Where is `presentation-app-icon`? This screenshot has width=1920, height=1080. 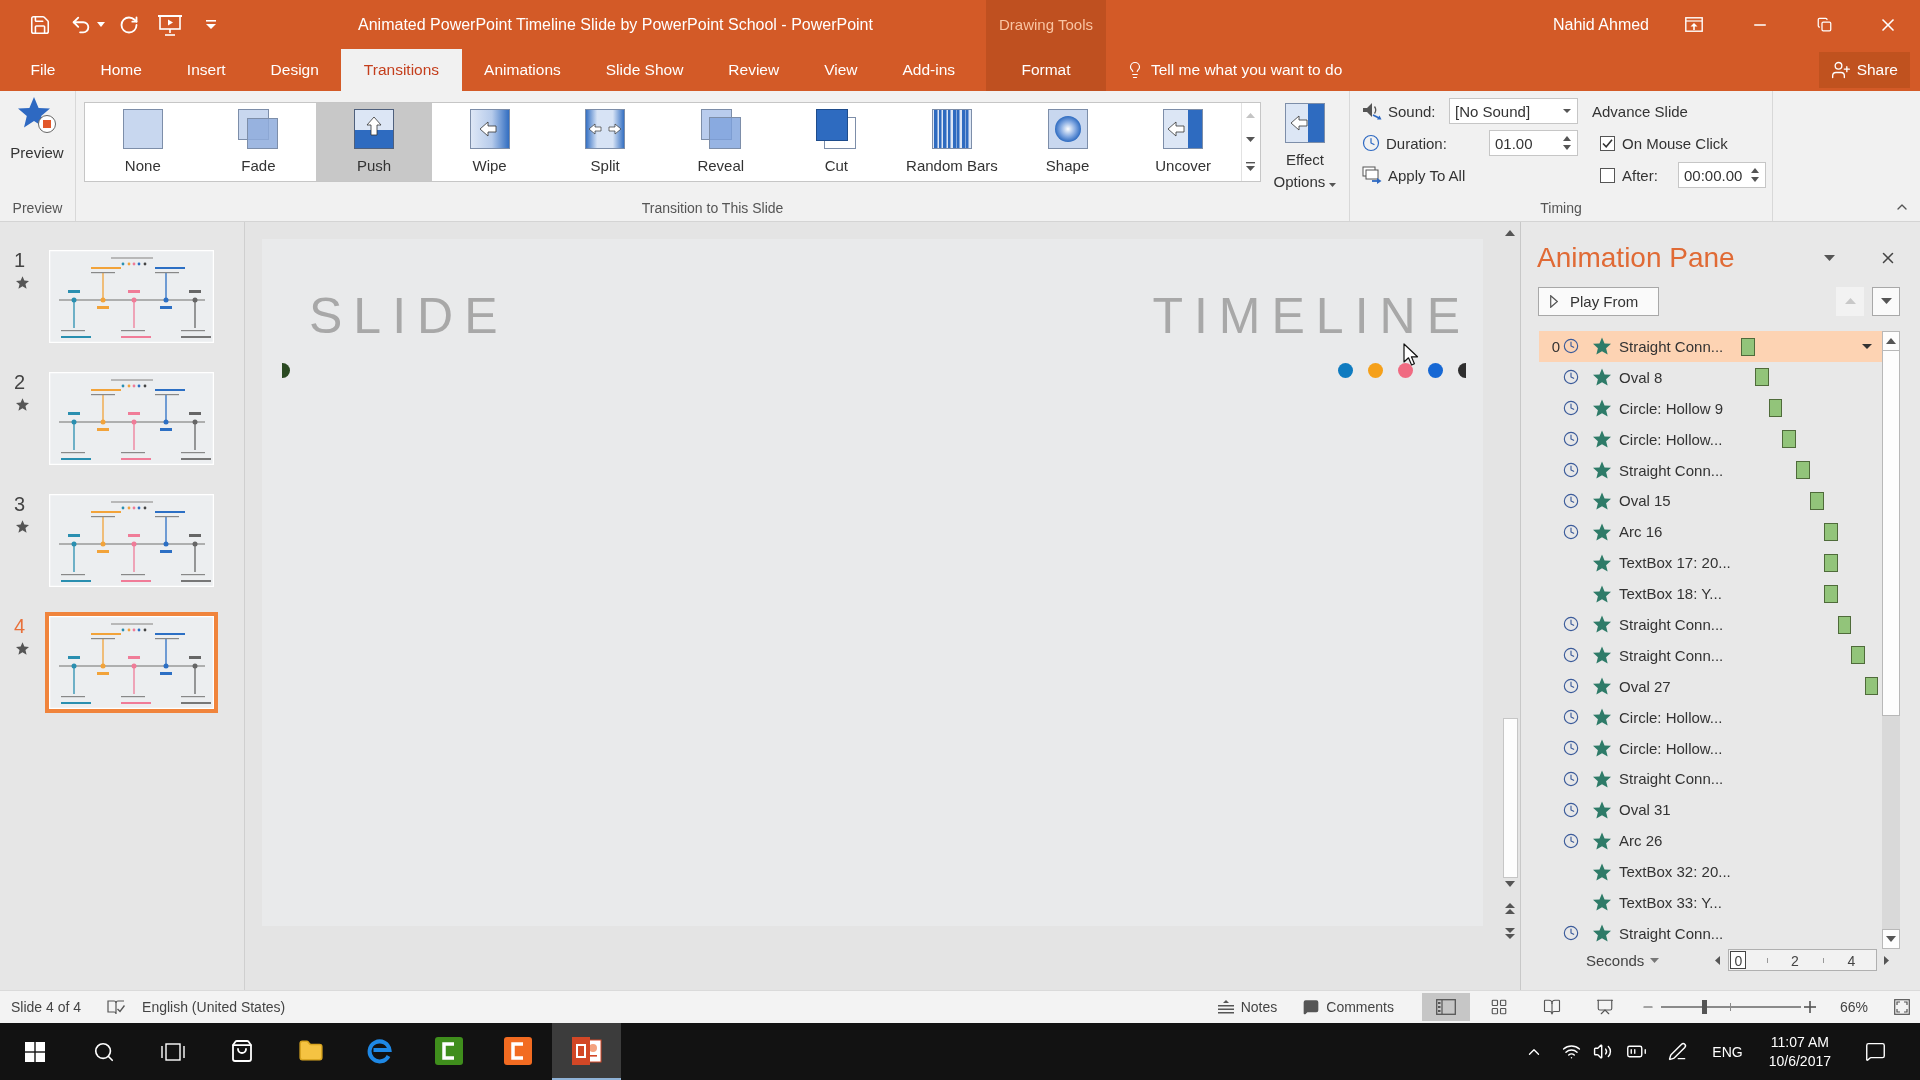
presentation-app-icon is located at coordinates (586, 1050).